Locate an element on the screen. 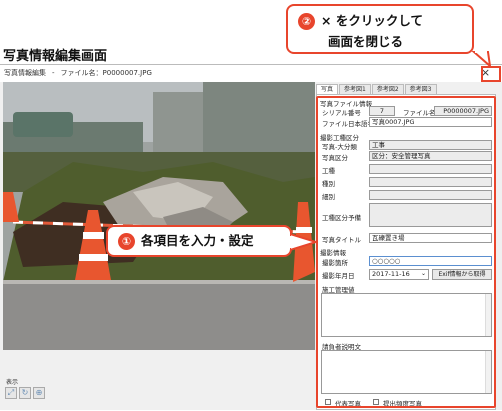  display-label: 表示 is located at coordinates (12, 382).